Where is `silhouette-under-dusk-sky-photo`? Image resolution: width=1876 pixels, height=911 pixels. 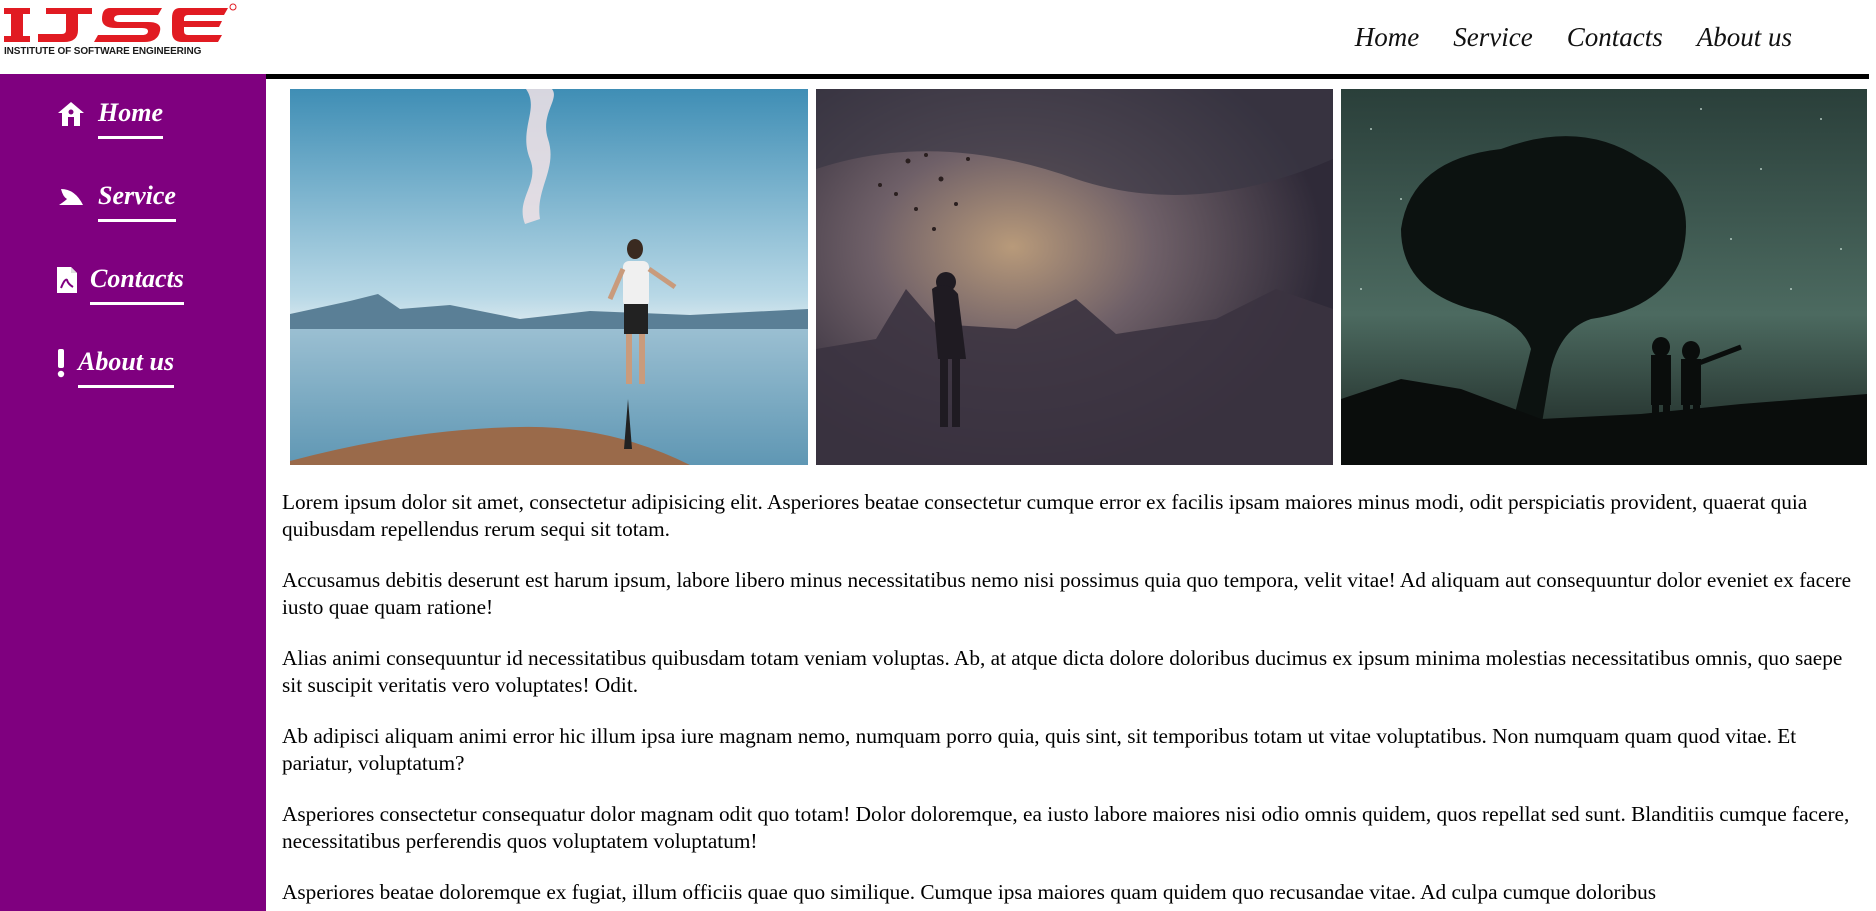
silhouette-under-dusk-sky-photo is located at coordinates (1074, 277).